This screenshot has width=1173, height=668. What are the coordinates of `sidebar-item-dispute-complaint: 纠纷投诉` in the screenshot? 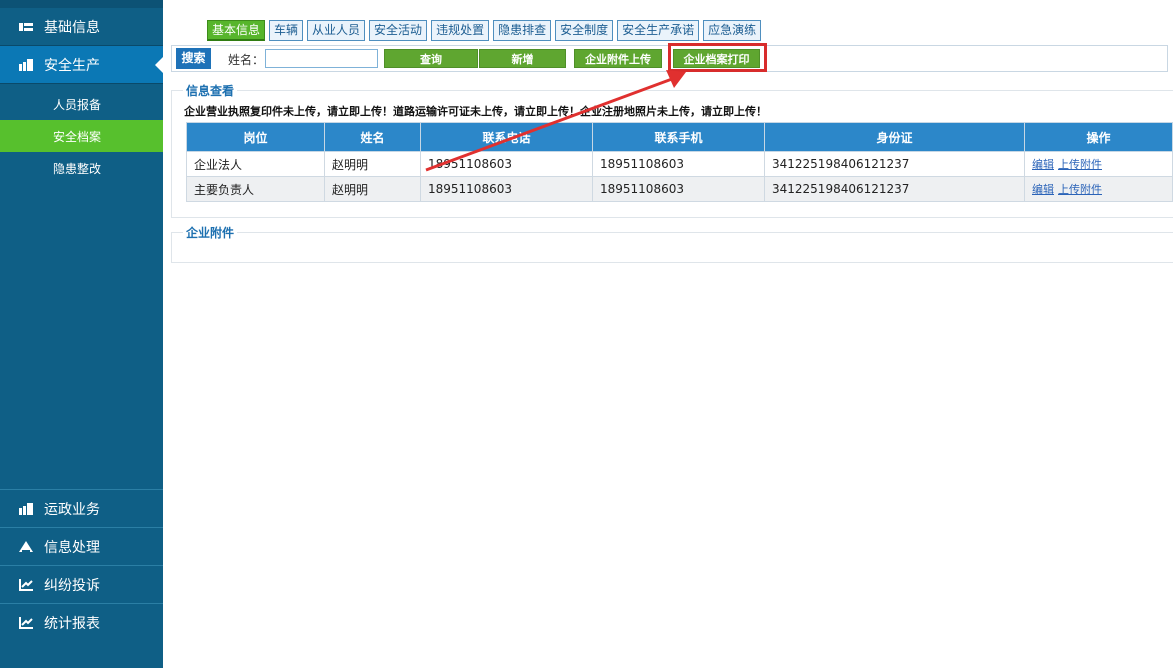 It's located at (81, 584).